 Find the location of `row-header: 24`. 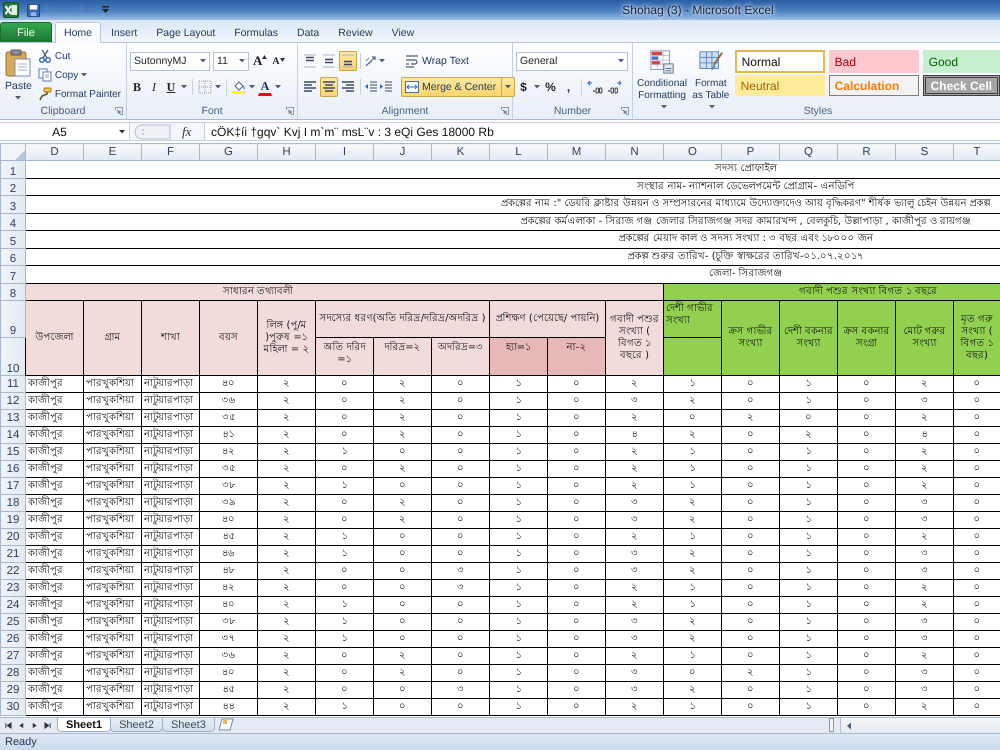

row-header: 24 is located at coordinates (13, 604).